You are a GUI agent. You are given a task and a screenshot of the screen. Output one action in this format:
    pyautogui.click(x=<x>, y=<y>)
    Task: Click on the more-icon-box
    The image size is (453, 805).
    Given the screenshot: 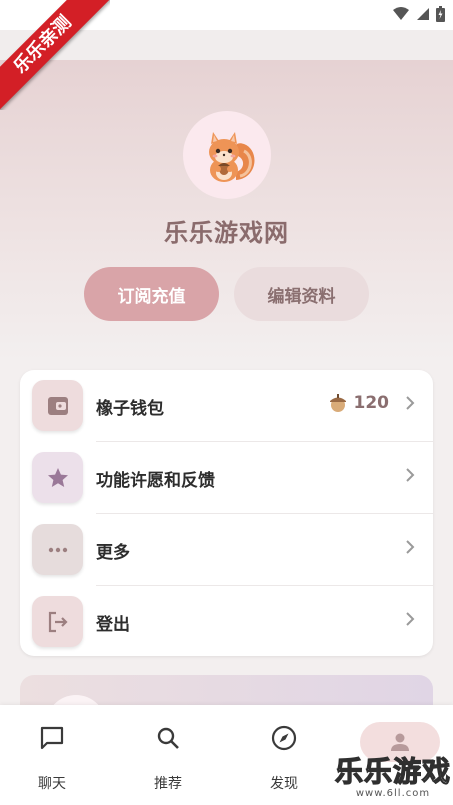 What is the action you would take?
    pyautogui.click(x=57, y=549)
    